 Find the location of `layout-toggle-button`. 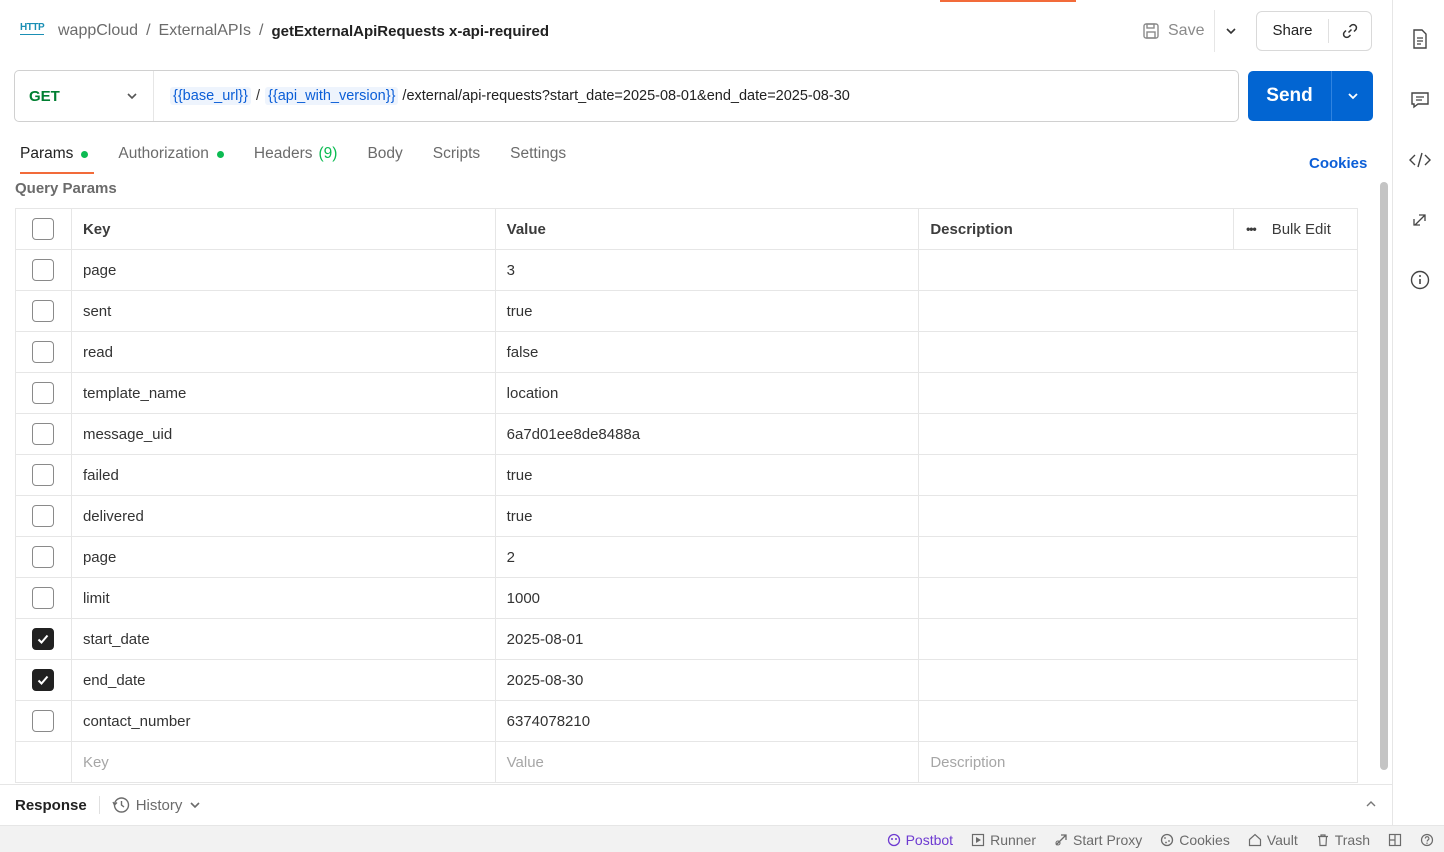

layout-toggle-button is located at coordinates (1395, 840).